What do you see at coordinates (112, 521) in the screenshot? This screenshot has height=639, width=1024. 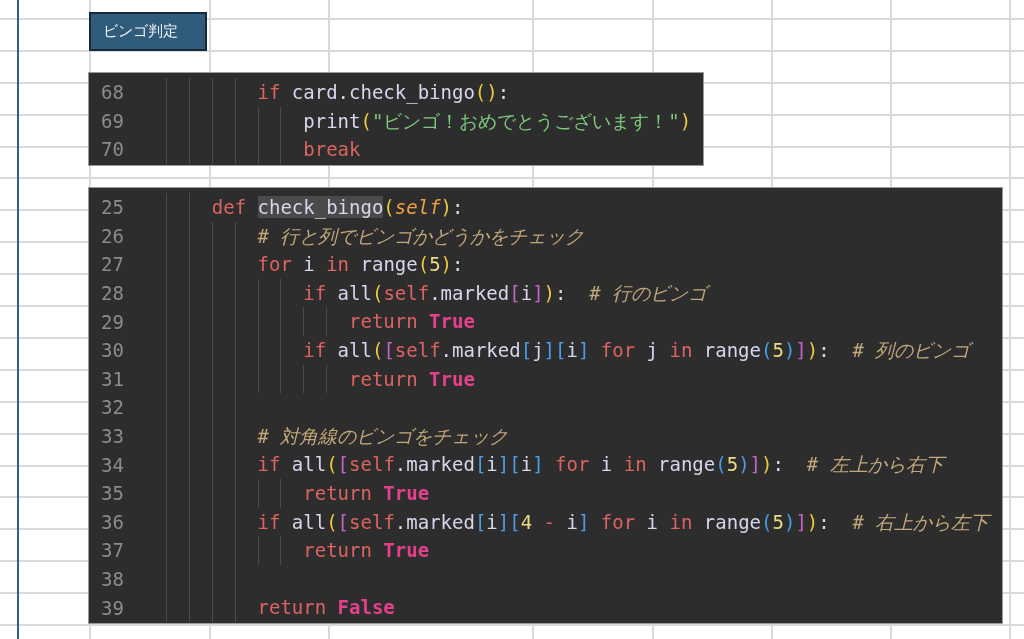 I see `line-number: 36` at bounding box center [112, 521].